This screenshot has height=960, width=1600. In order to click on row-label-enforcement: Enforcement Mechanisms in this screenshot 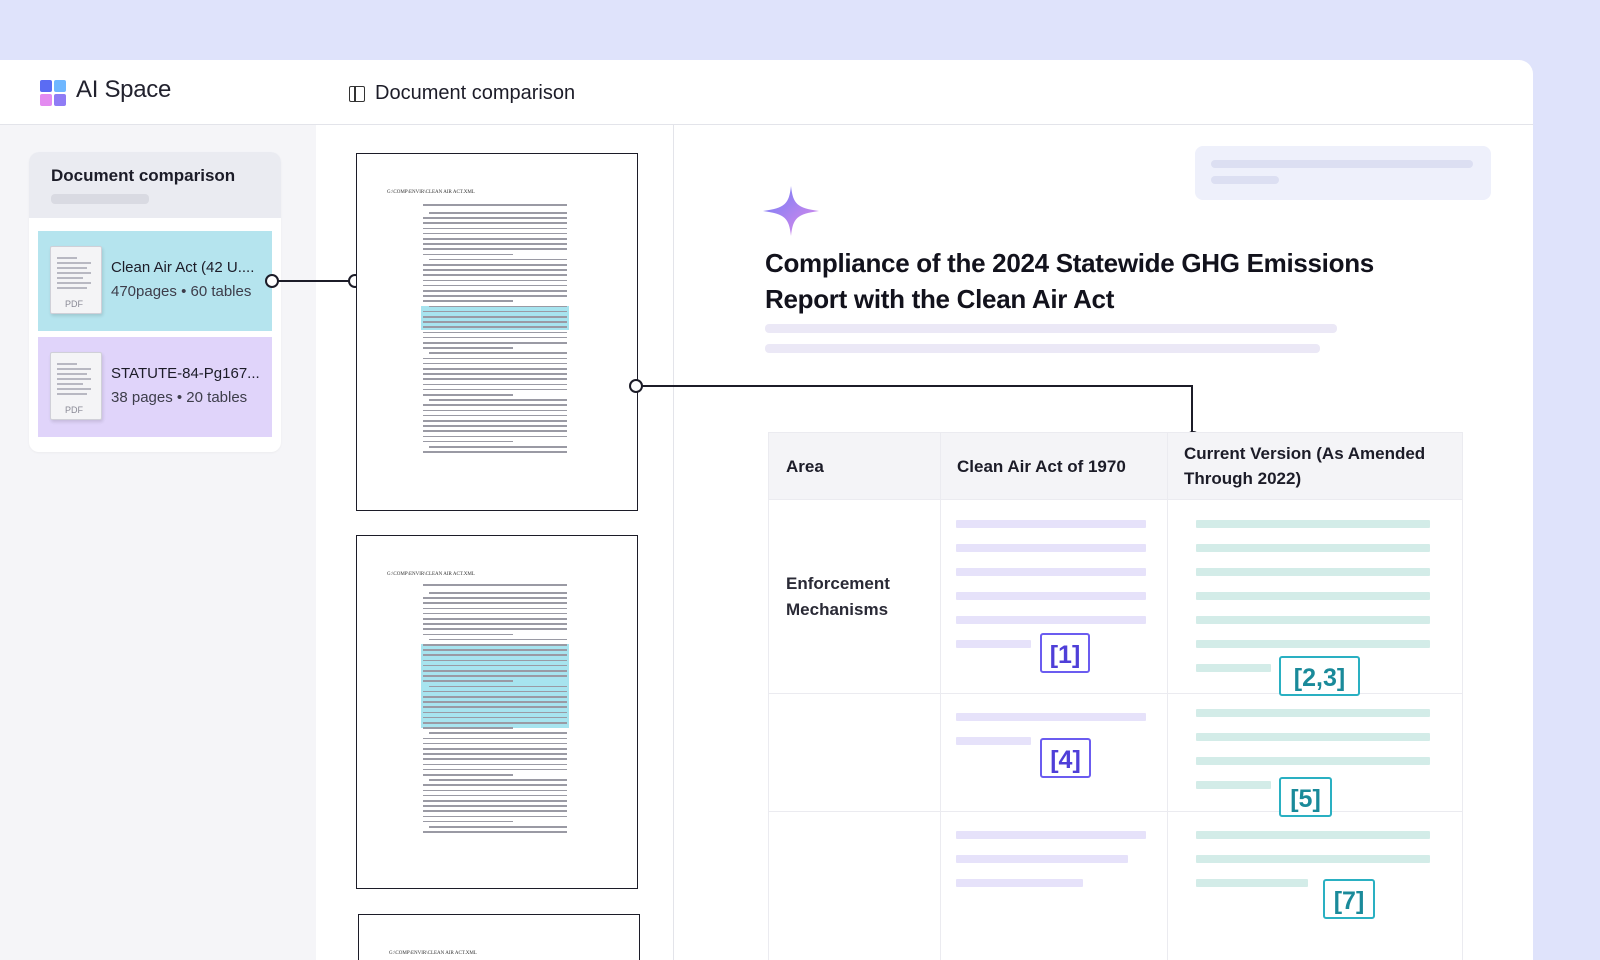, I will do `click(838, 596)`.